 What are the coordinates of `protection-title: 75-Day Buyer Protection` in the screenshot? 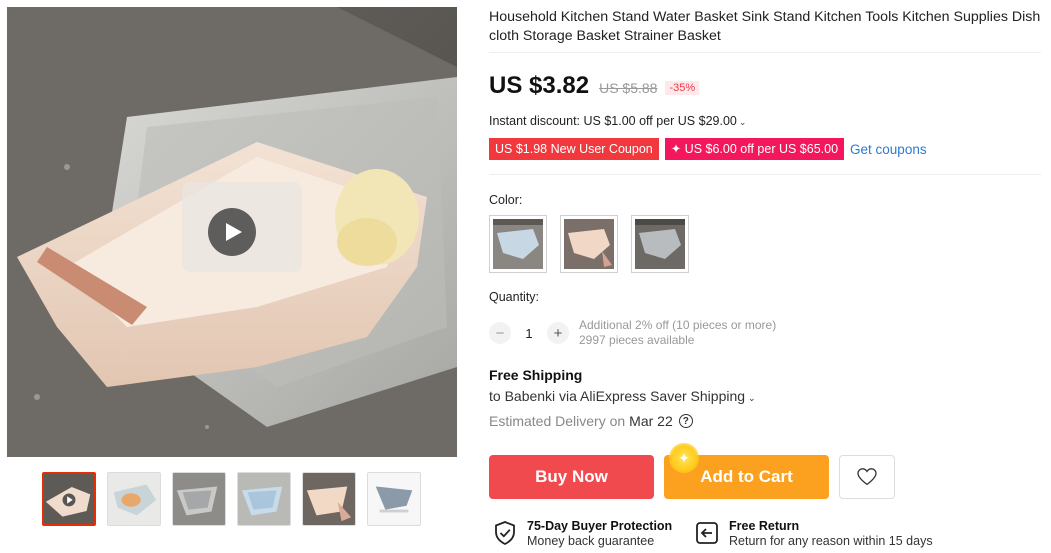 It's located at (600, 526).